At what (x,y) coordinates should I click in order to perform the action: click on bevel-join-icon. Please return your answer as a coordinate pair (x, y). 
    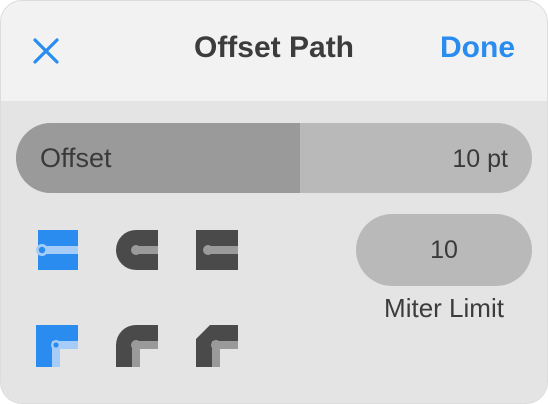
    Looking at the image, I should click on (216, 345).